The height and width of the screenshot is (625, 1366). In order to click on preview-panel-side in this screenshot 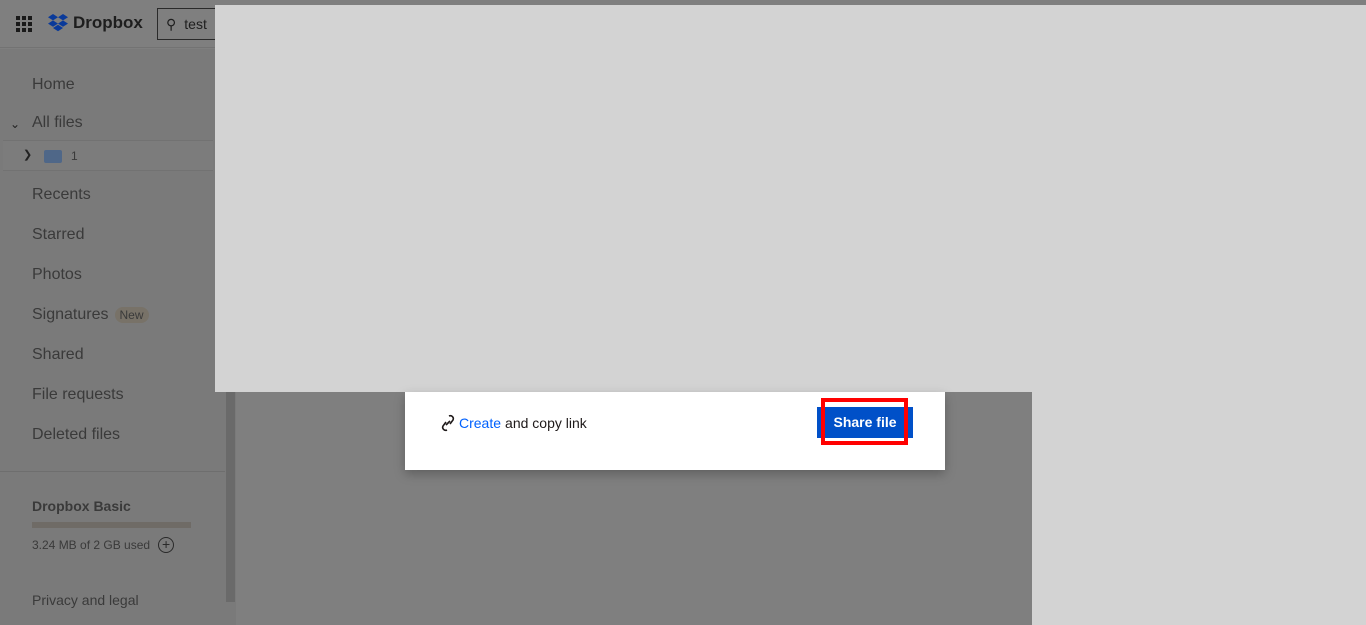, I will do `click(1199, 508)`.